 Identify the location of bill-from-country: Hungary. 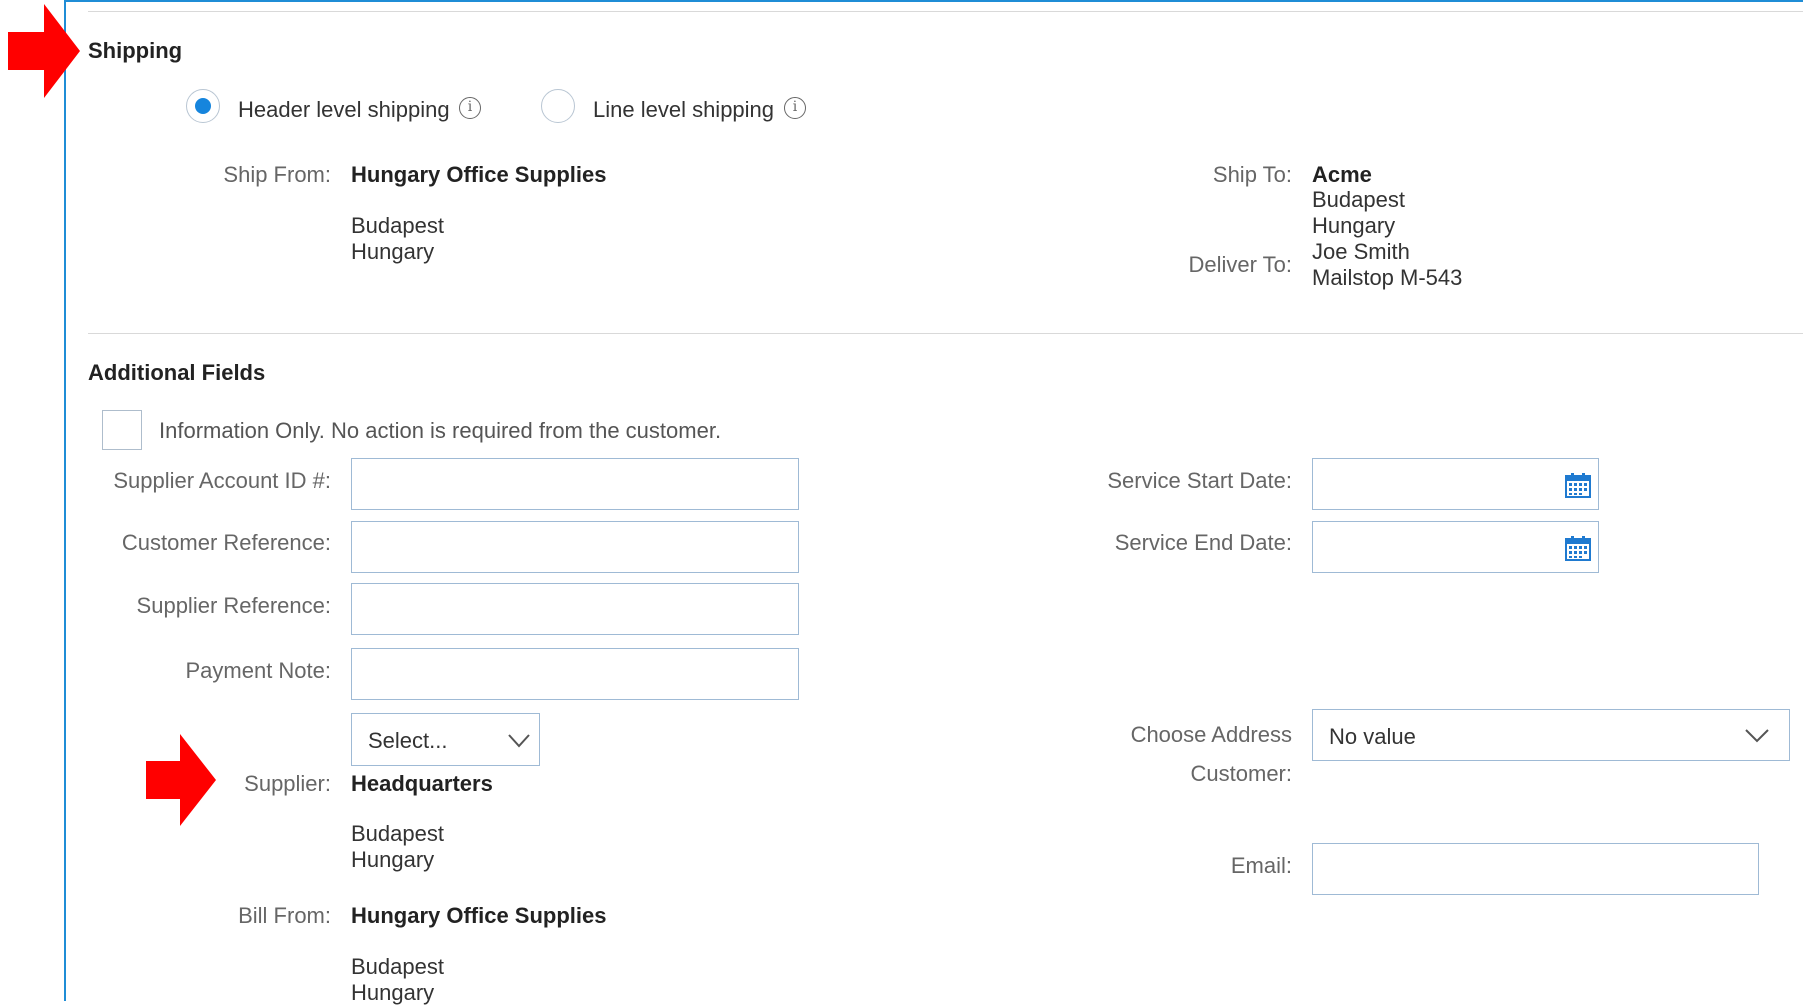
(393, 992).